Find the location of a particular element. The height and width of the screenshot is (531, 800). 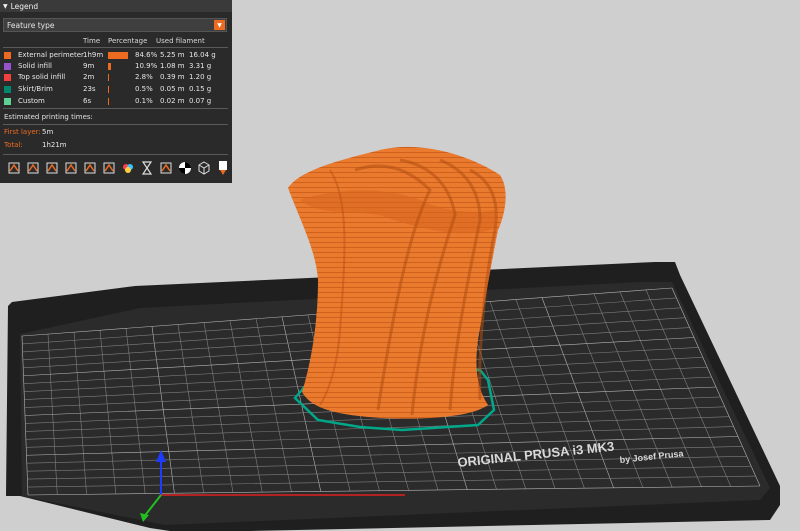

retractions-icon is located at coordinates (52, 168).